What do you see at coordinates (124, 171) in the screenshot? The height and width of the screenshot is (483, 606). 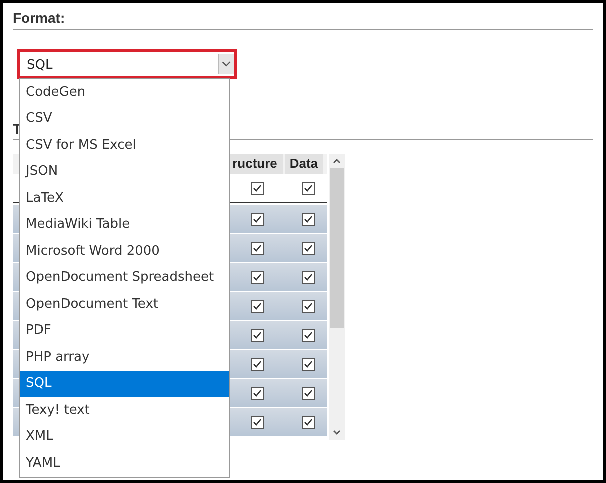 I see `dropdown-option: JSON` at bounding box center [124, 171].